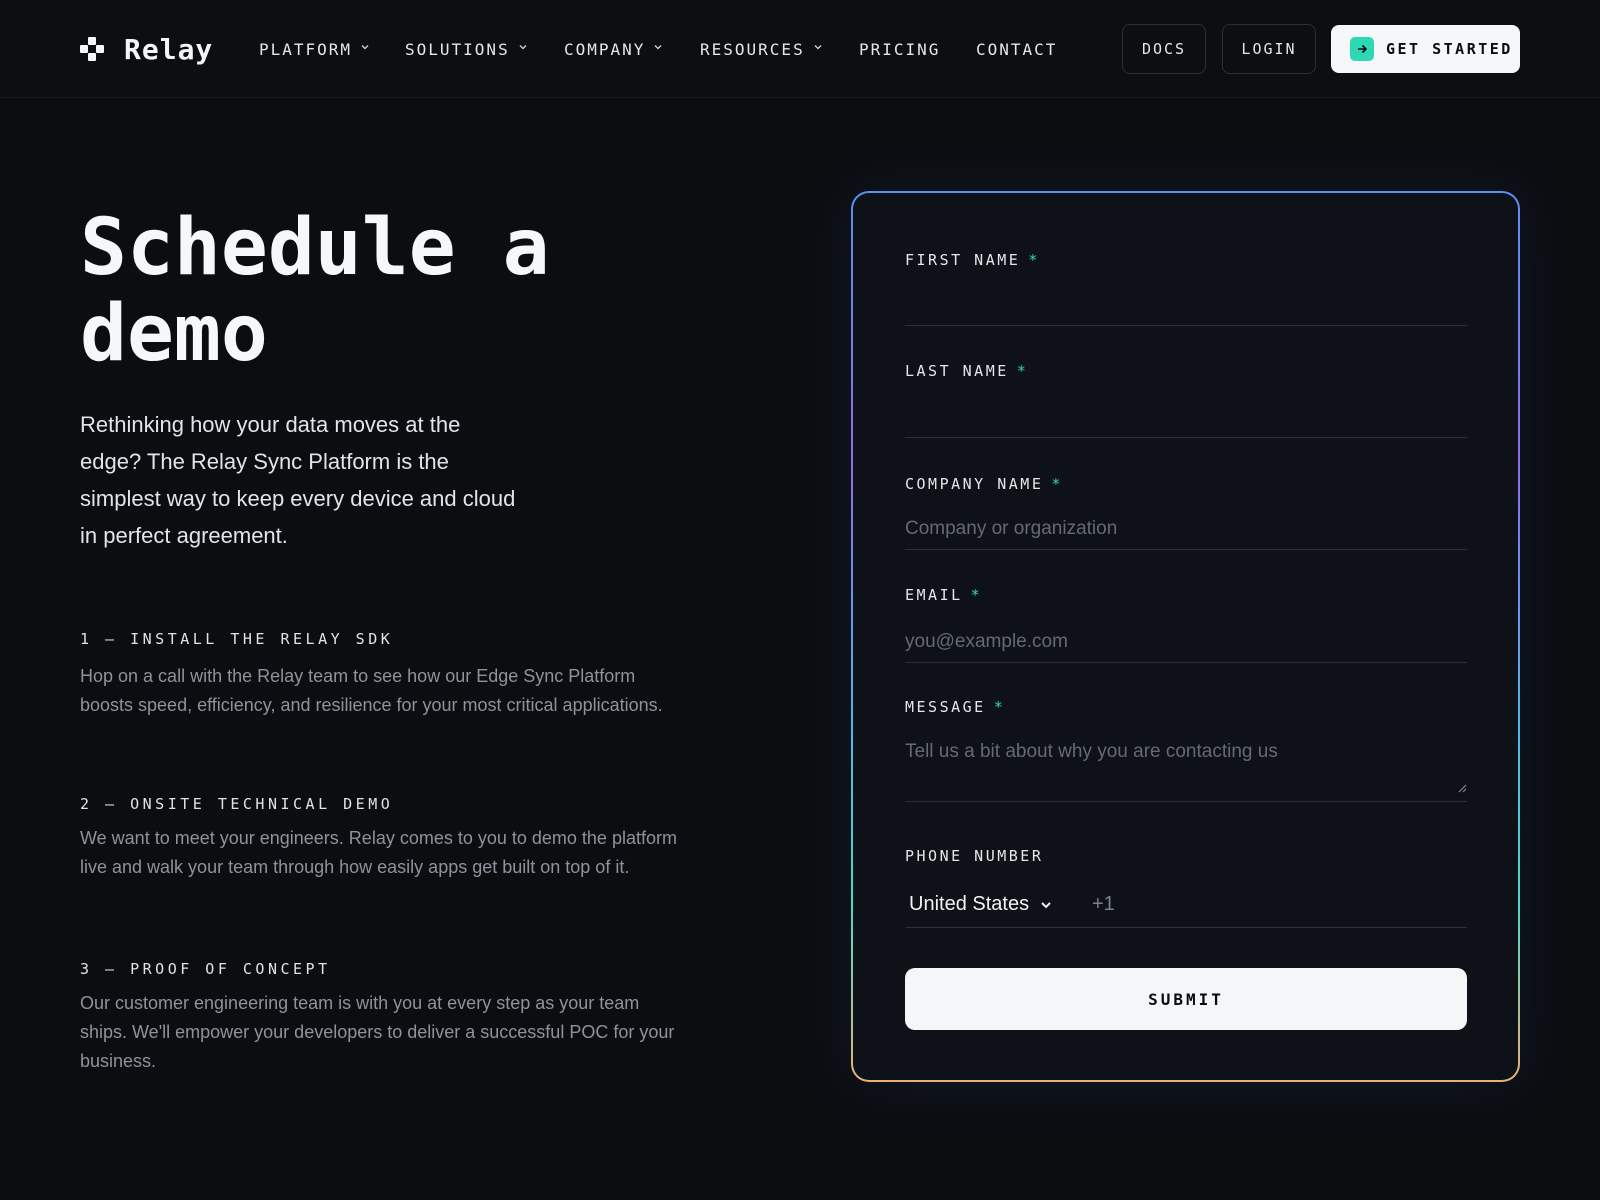 Image resolution: width=1600 pixels, height=1200 pixels. I want to click on nav-item-label: CONTACT, so click(1017, 49).